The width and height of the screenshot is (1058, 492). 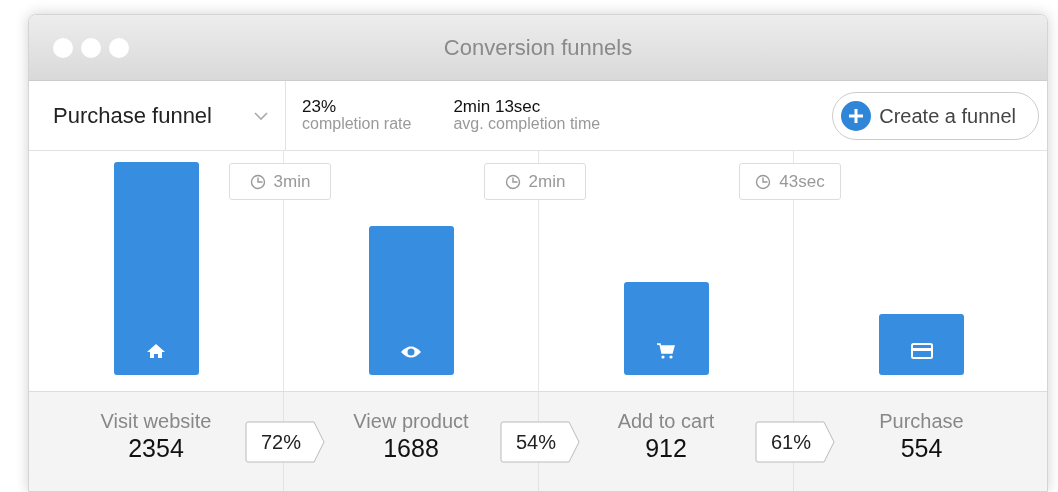 What do you see at coordinates (921, 448) in the screenshot?
I see `step-count: 554` at bounding box center [921, 448].